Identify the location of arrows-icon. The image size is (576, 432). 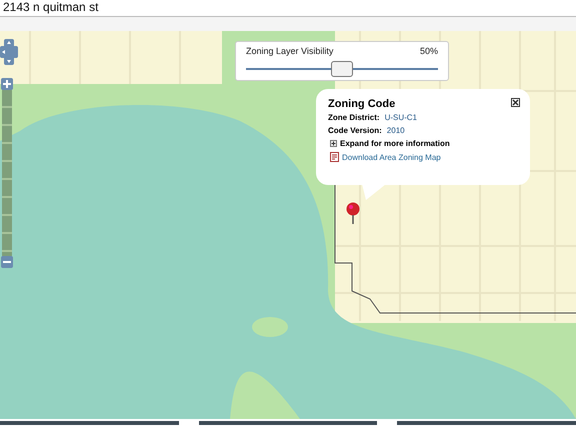
(9, 52).